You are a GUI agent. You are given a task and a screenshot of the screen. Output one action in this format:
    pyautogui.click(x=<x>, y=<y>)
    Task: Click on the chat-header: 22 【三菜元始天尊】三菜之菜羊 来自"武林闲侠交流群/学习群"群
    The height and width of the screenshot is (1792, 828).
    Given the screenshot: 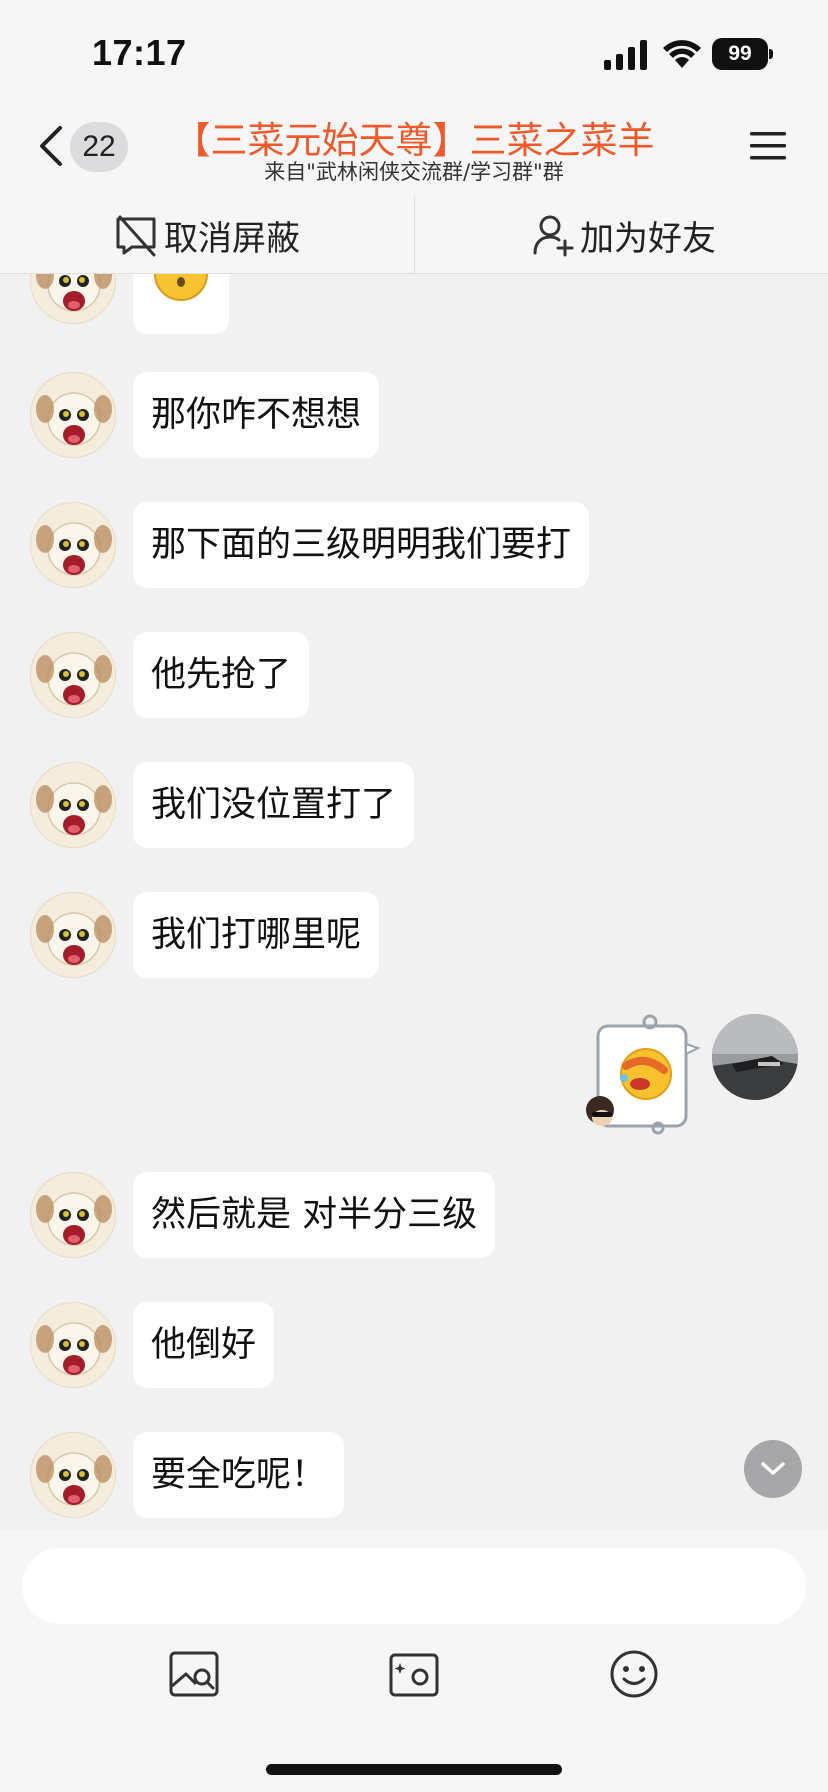 What is the action you would take?
    pyautogui.click(x=414, y=148)
    